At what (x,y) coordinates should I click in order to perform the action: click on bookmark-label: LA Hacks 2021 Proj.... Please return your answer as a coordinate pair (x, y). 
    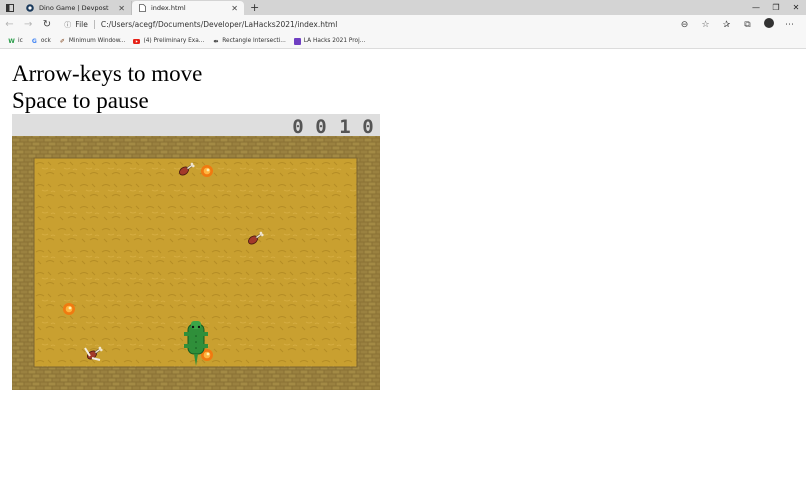
    Looking at the image, I should click on (334, 41).